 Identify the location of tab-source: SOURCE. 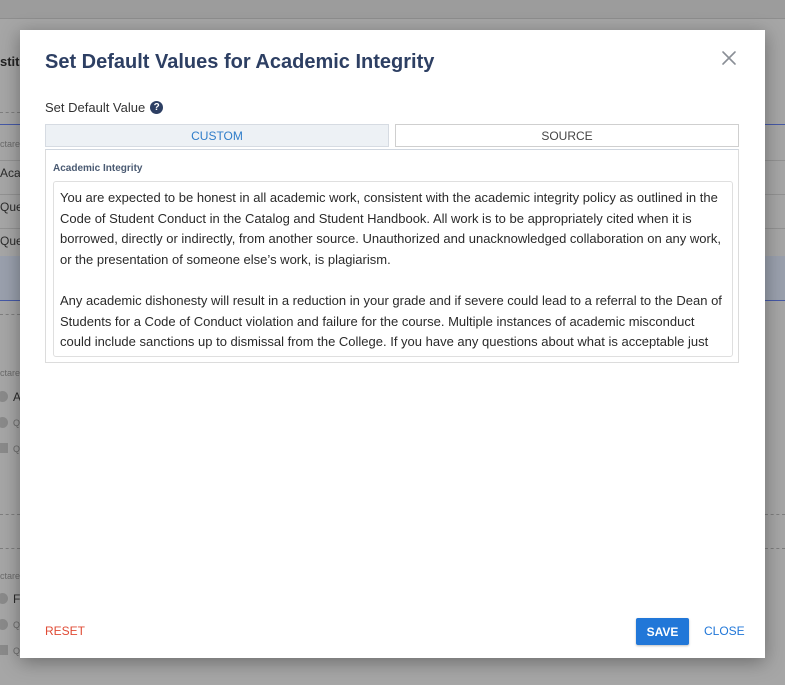
(567, 135).